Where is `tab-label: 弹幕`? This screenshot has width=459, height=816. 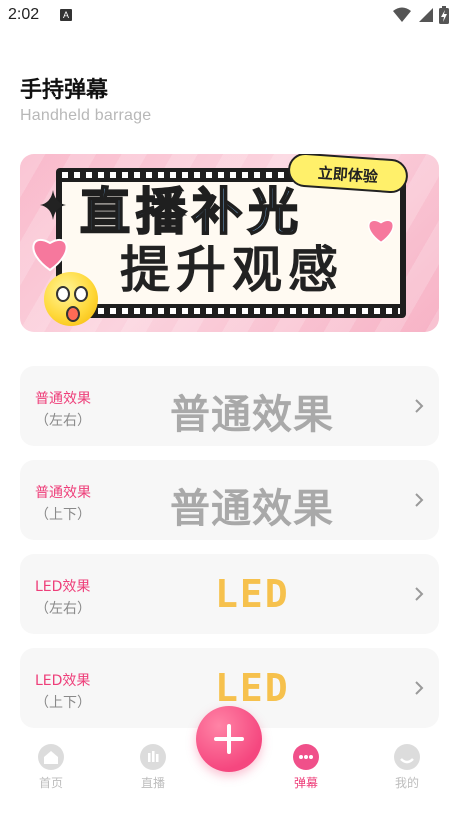 tab-label: 弹幕 is located at coordinates (305, 783).